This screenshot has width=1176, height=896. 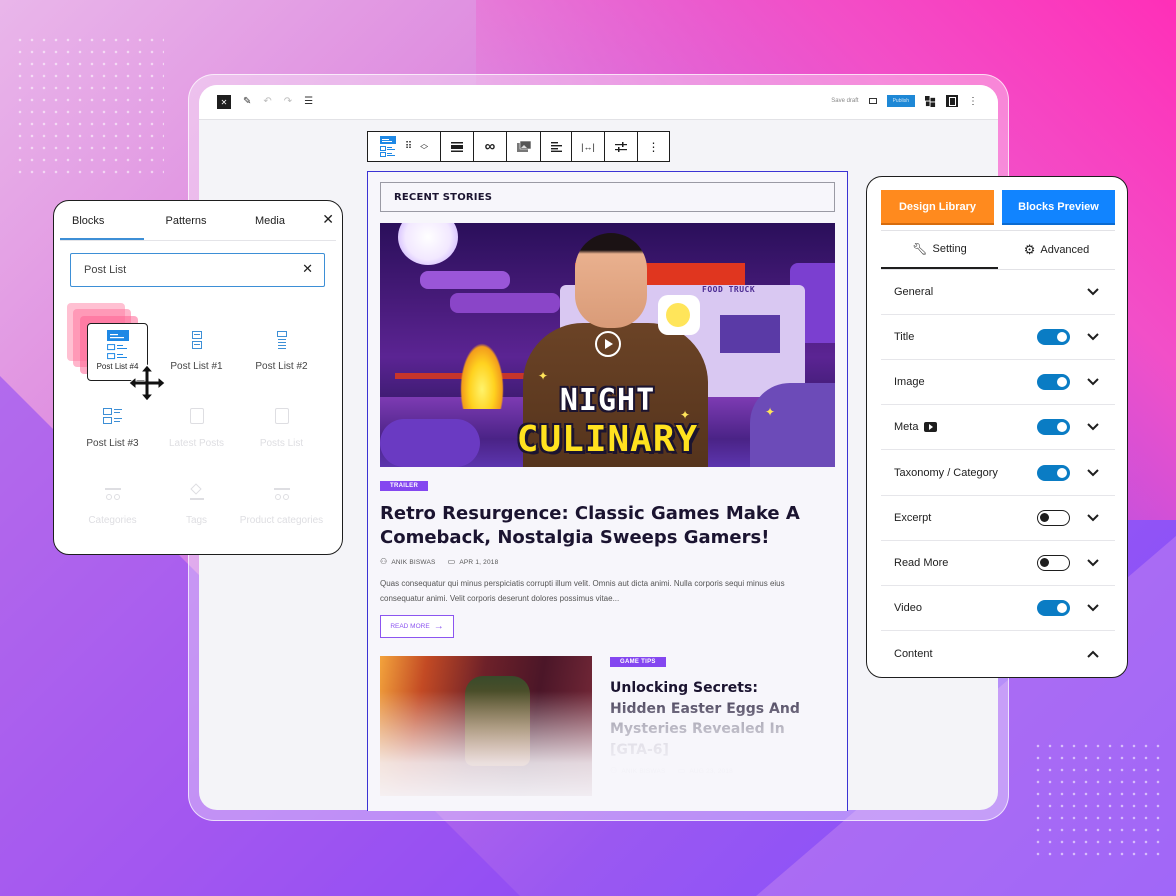 What do you see at coordinates (998, 292) in the screenshot?
I see `settings-row-general: General` at bounding box center [998, 292].